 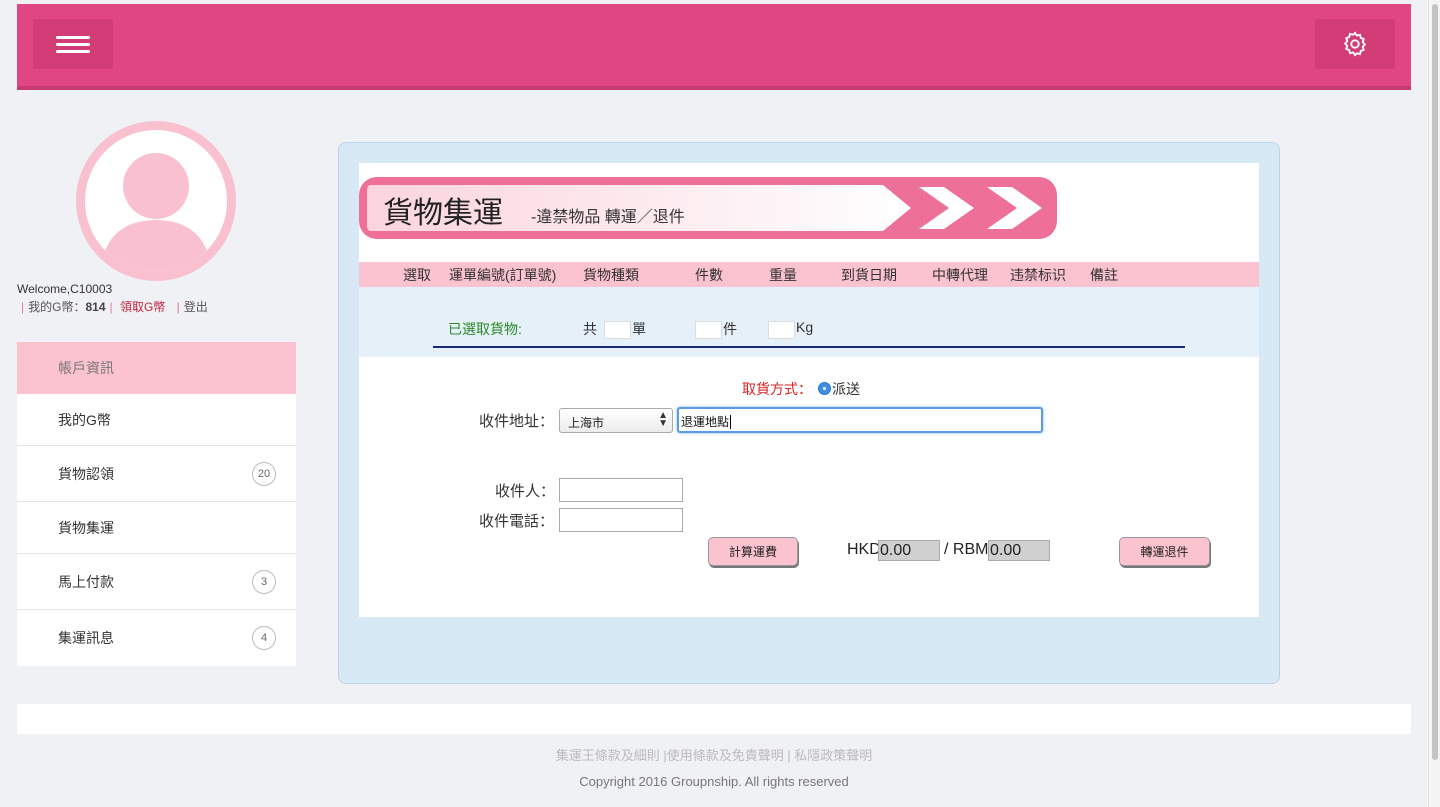 I want to click on page-banner: 貨物集運 -違禁物品 轉運／退件, so click(x=708, y=208).